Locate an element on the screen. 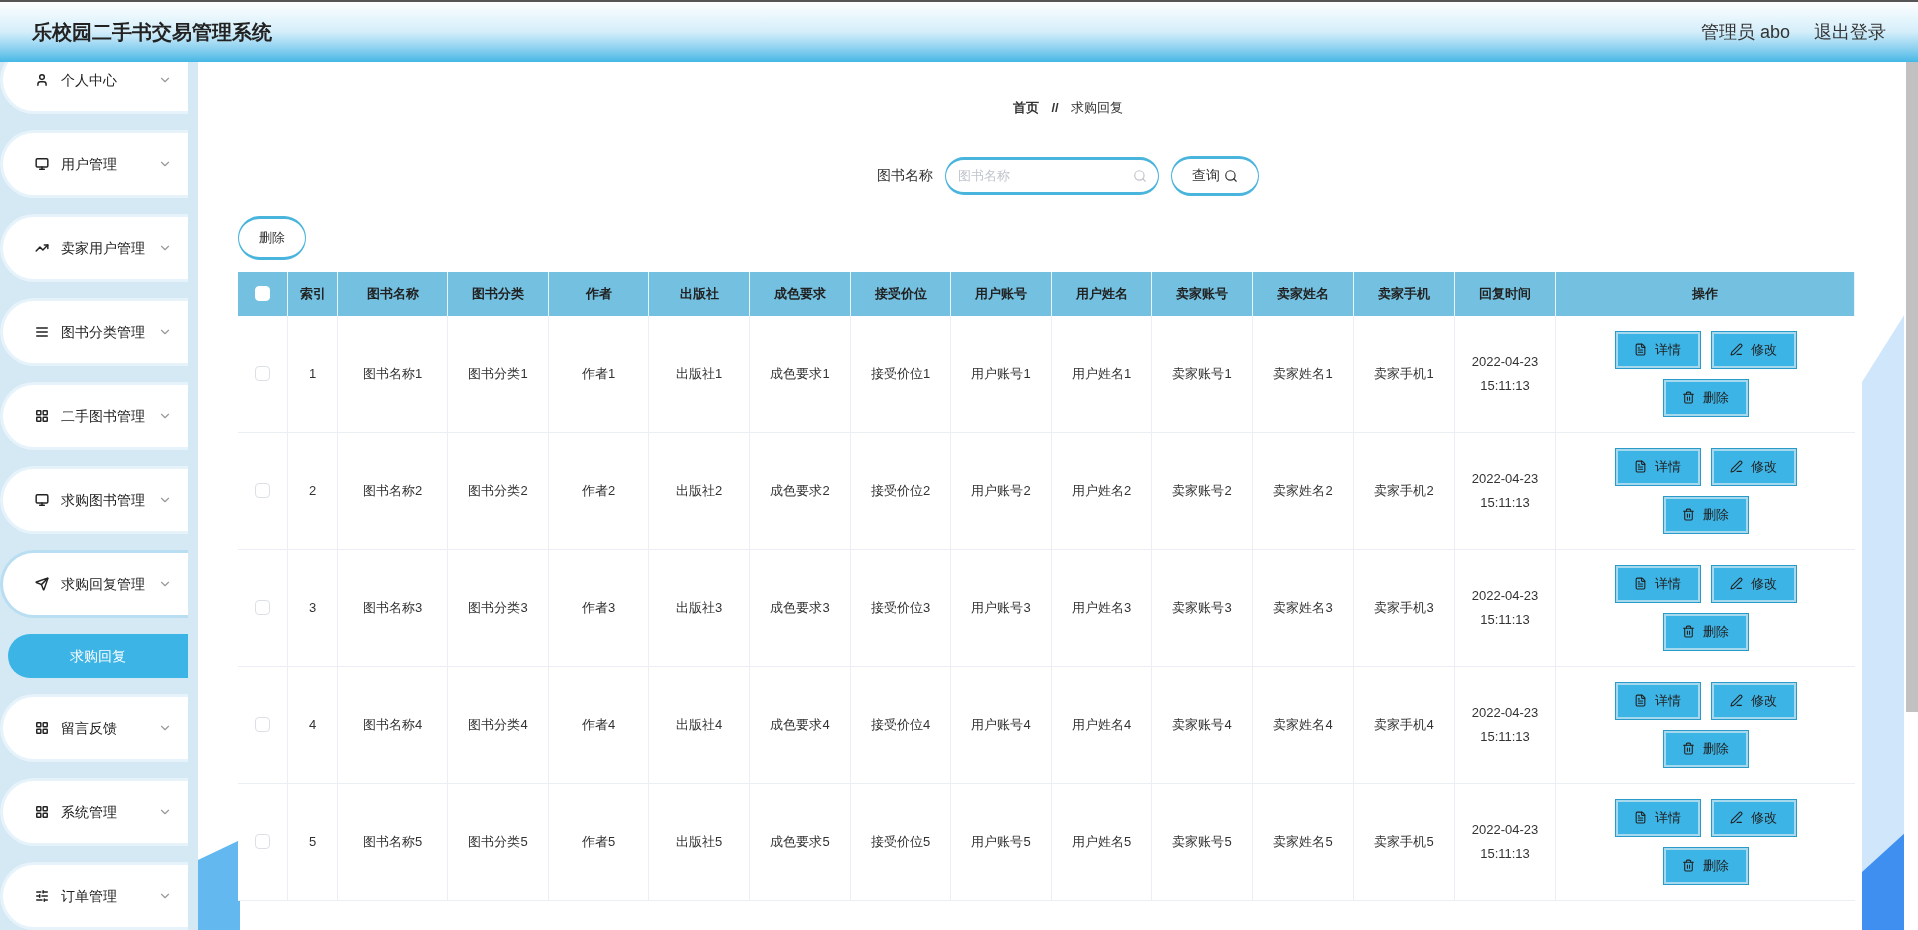 This screenshot has width=1918, height=930. logout-link: 退出登录 is located at coordinates (1850, 32).